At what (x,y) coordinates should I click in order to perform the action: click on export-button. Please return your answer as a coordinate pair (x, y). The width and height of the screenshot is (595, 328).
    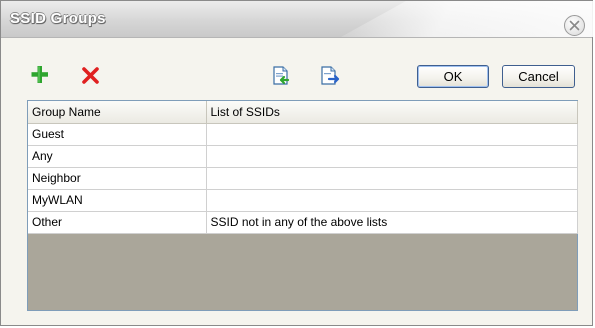
    Looking at the image, I should click on (330, 76).